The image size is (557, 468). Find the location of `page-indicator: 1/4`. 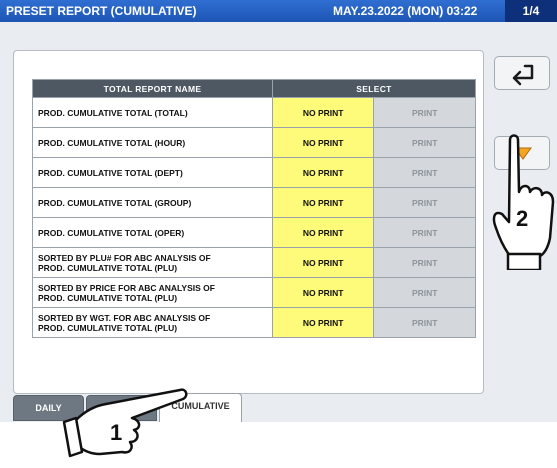

page-indicator: 1/4 is located at coordinates (531, 11).